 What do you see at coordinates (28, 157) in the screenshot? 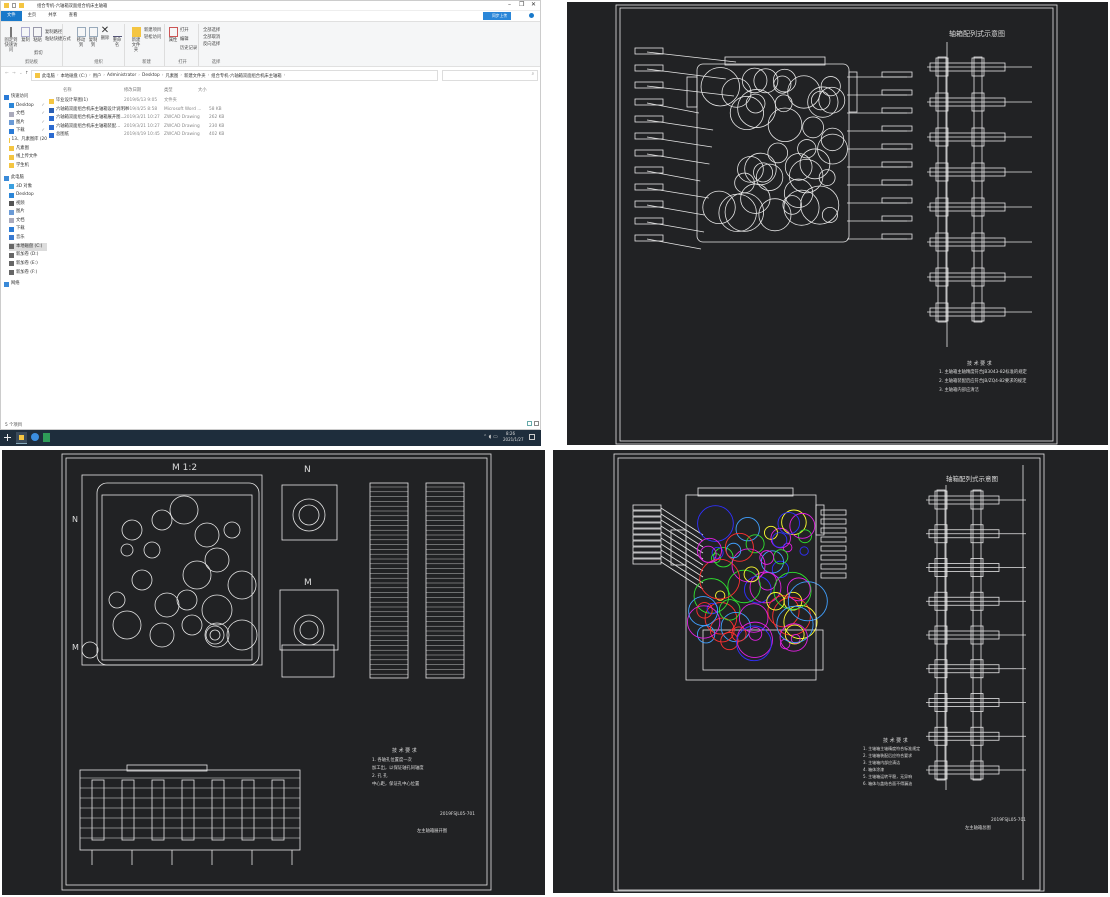
I see `nav-item: 线上传文件` at bounding box center [28, 157].